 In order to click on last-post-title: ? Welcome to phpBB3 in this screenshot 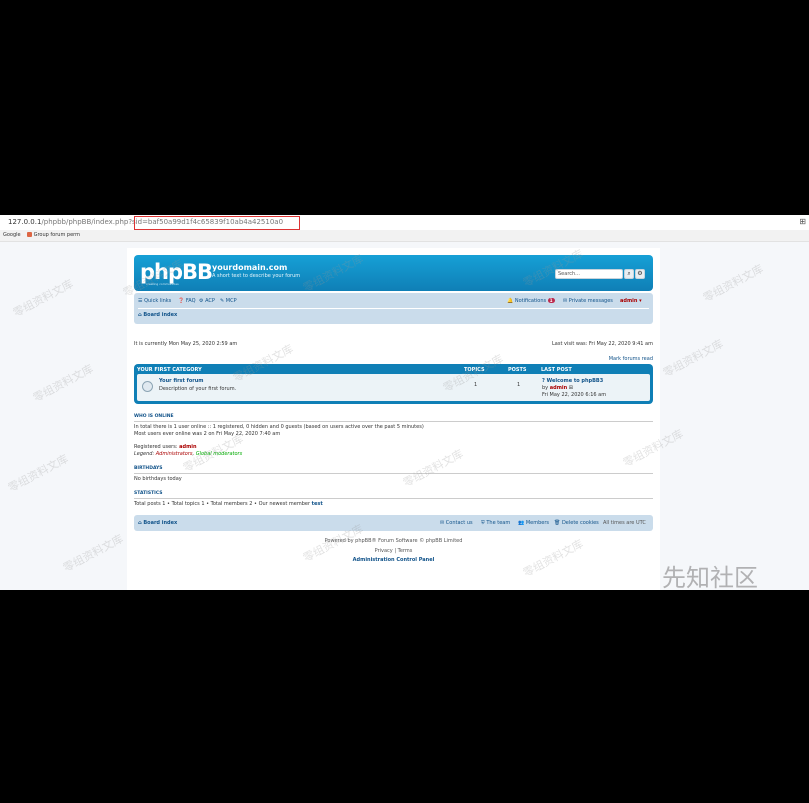, I will do `click(572, 381)`.